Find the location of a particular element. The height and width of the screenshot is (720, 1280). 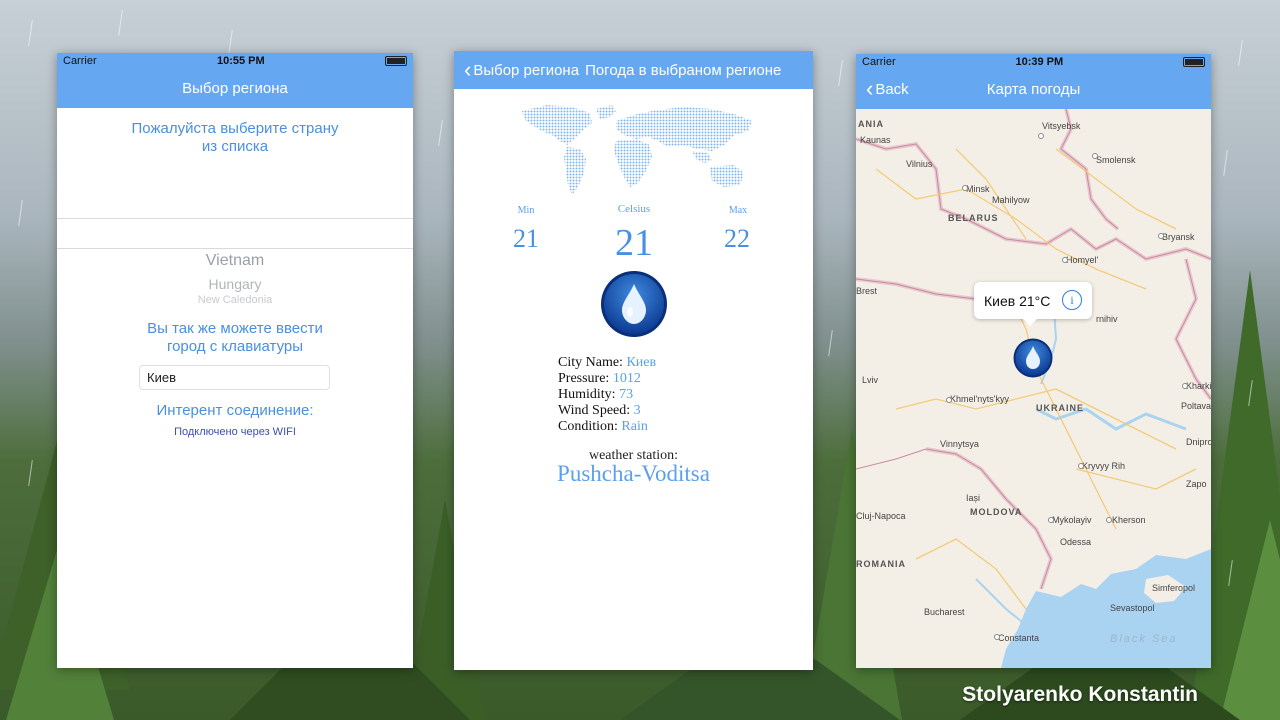

max-value: 22 is located at coordinates (737, 238).